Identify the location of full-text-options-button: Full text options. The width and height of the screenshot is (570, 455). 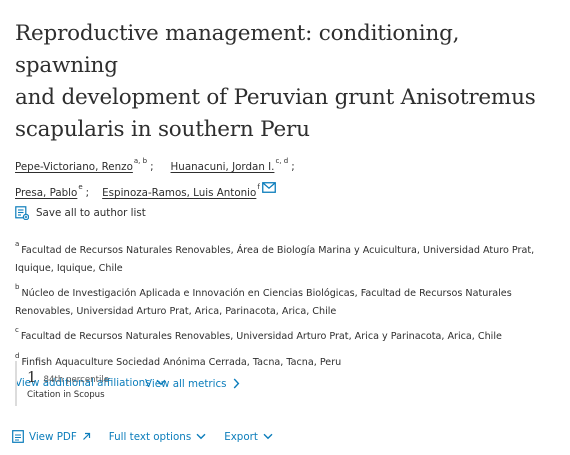
(157, 437).